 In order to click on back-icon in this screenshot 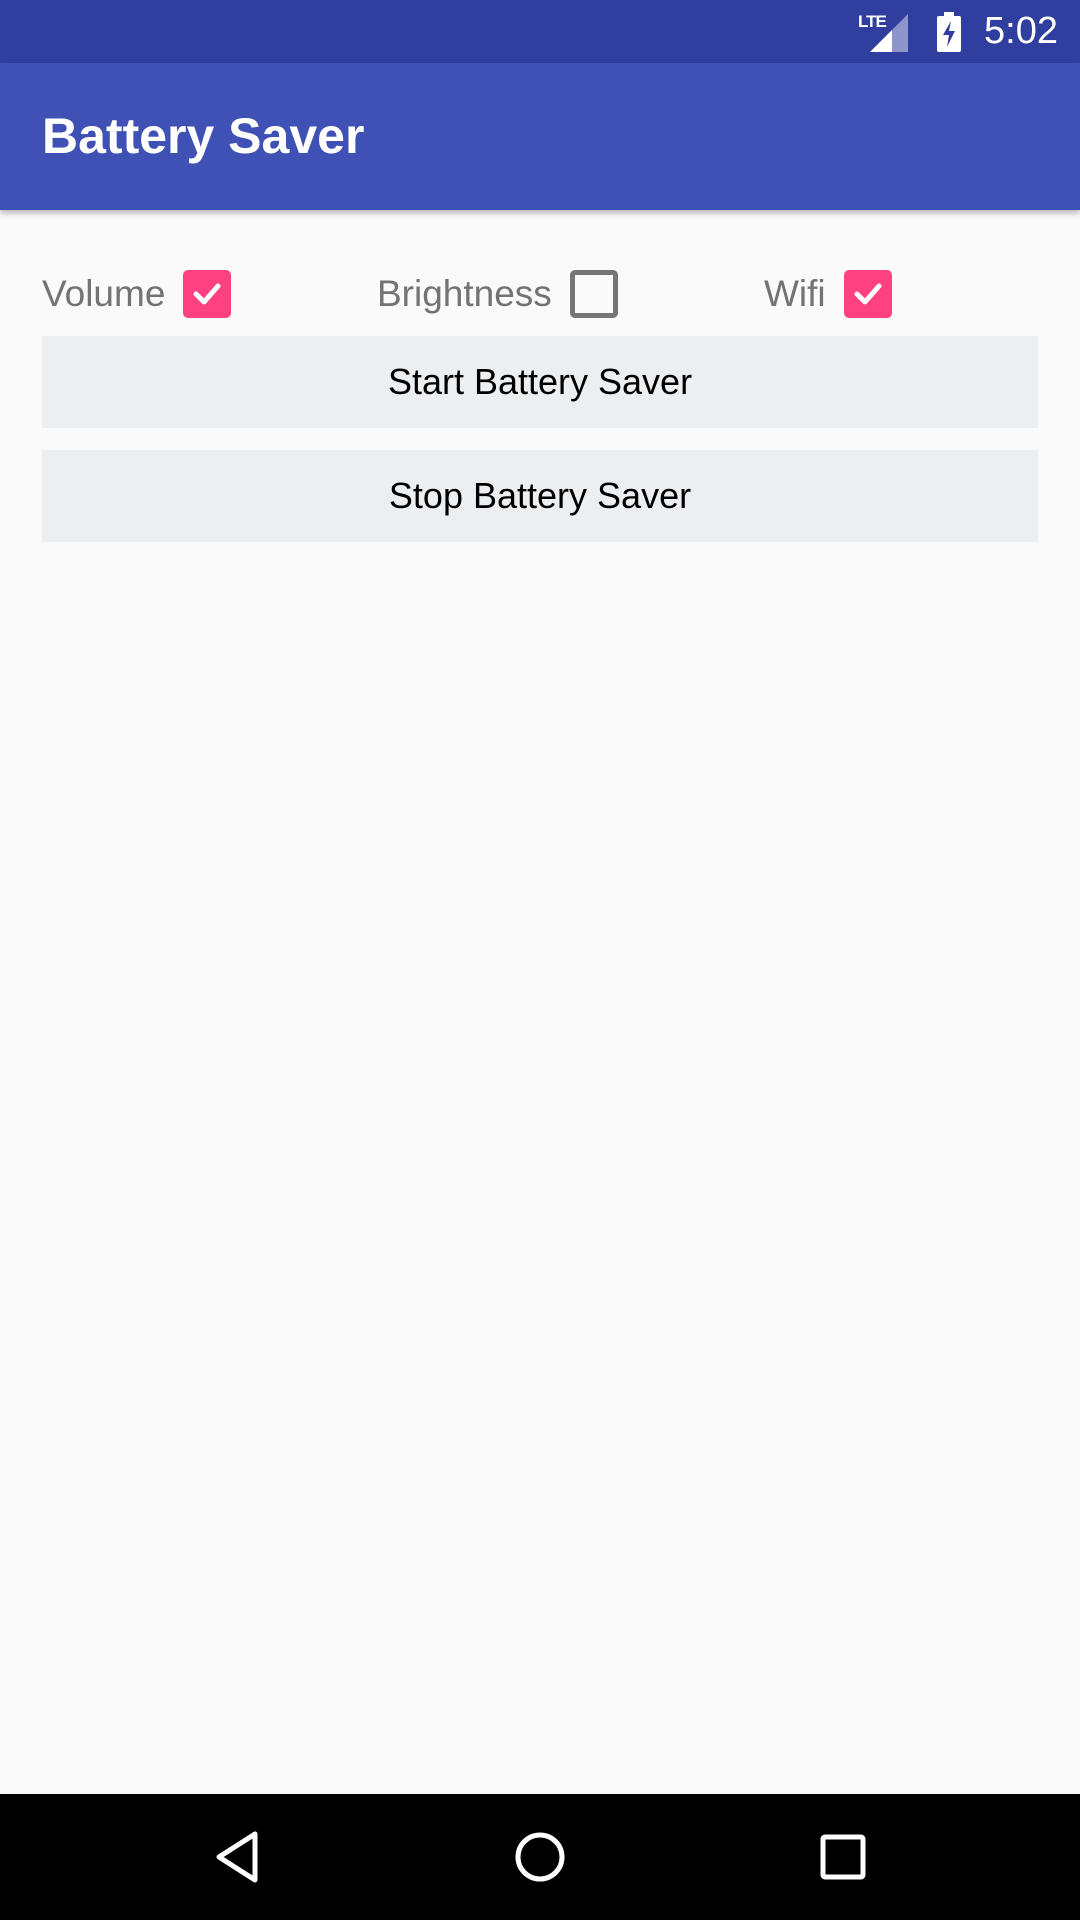, I will do `click(237, 1857)`.